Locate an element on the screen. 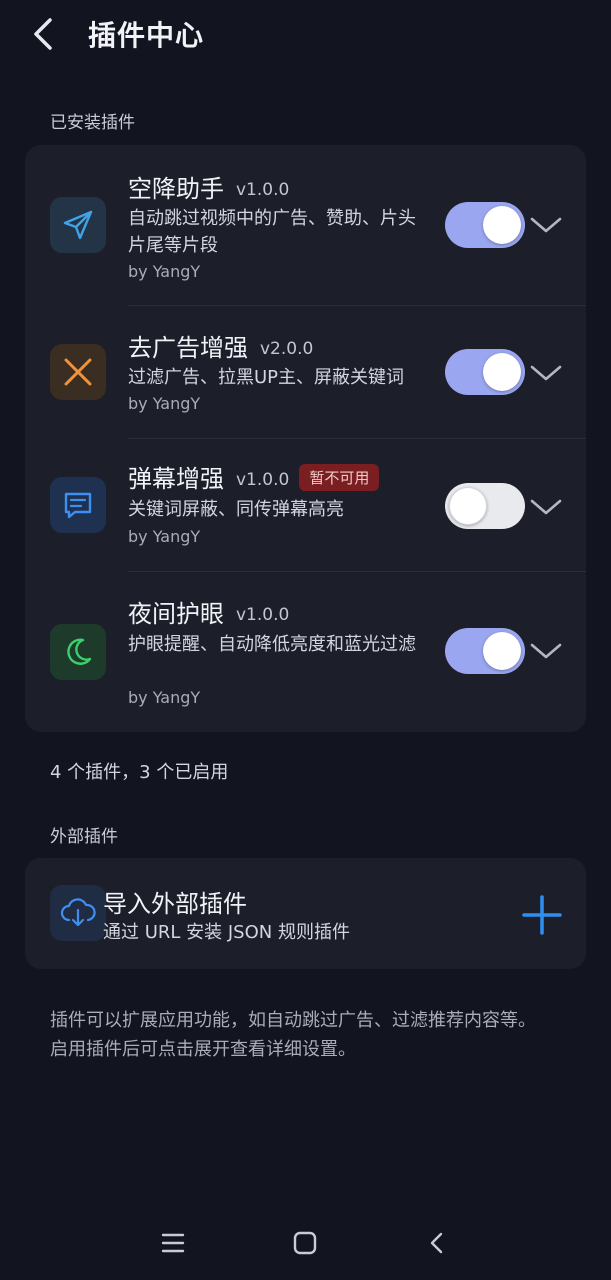 Image resolution: width=611 pixels, height=1280 pixels. plugin-name: 弹幕增强 v1.0.0 暂不可用 is located at coordinates (254, 476).